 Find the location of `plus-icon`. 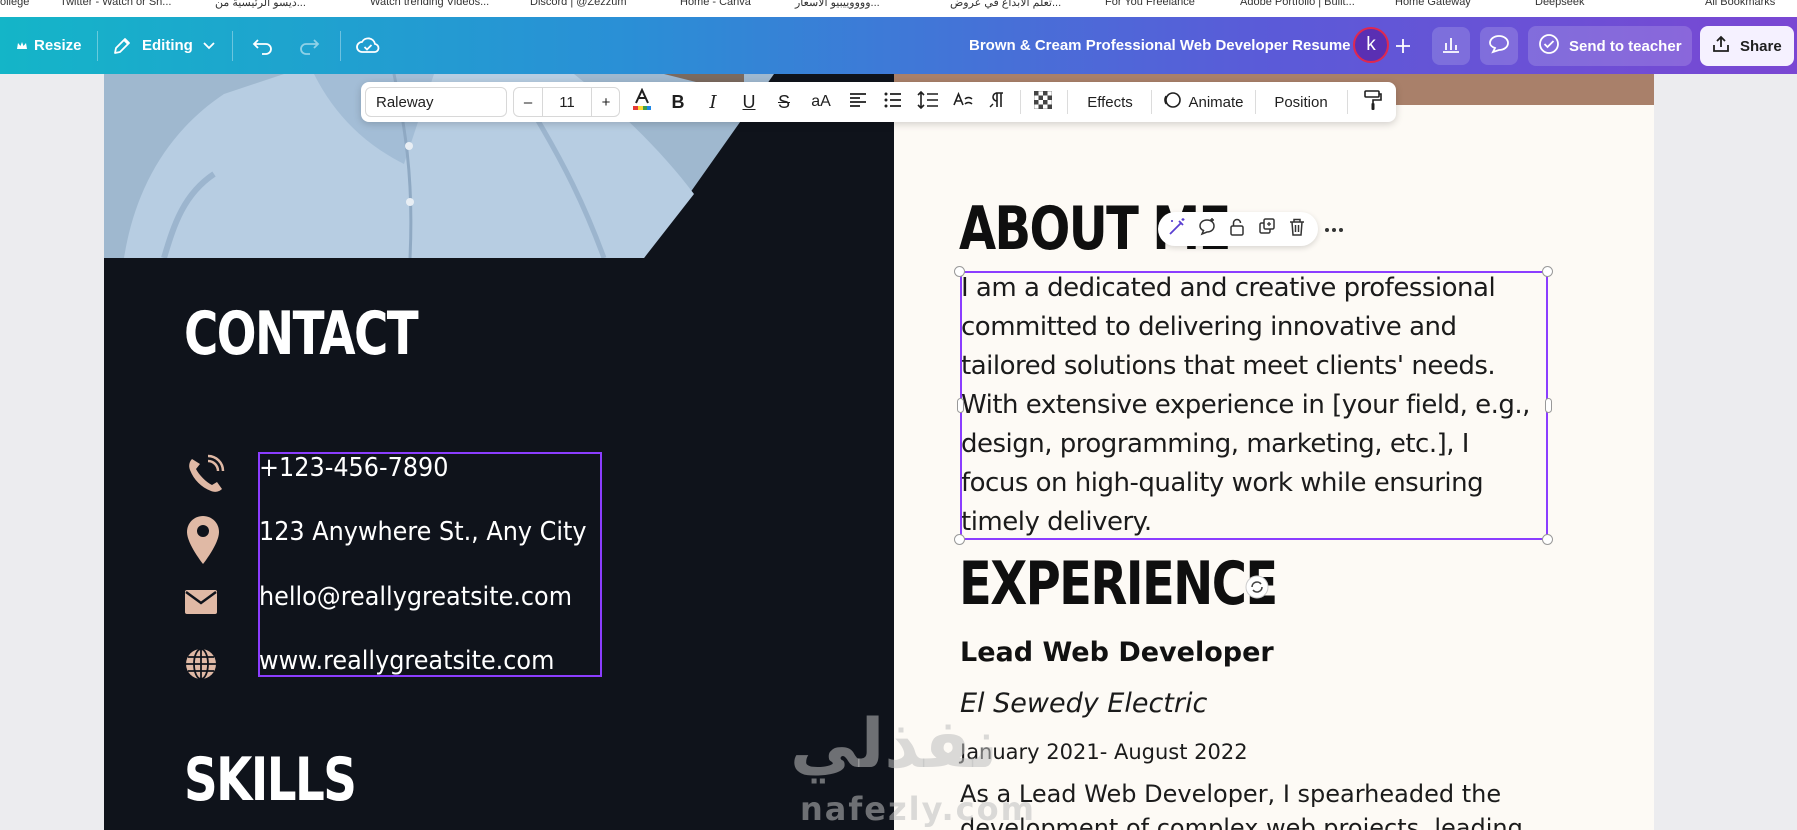

plus-icon is located at coordinates (1403, 46).